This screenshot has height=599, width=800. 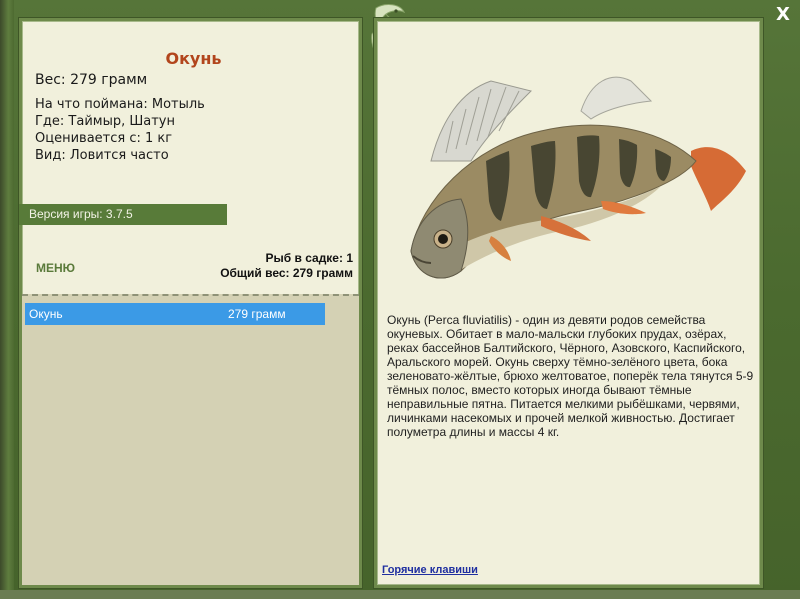 I want to click on fish-count: Рыб в садке: 1, so click(x=309, y=258).